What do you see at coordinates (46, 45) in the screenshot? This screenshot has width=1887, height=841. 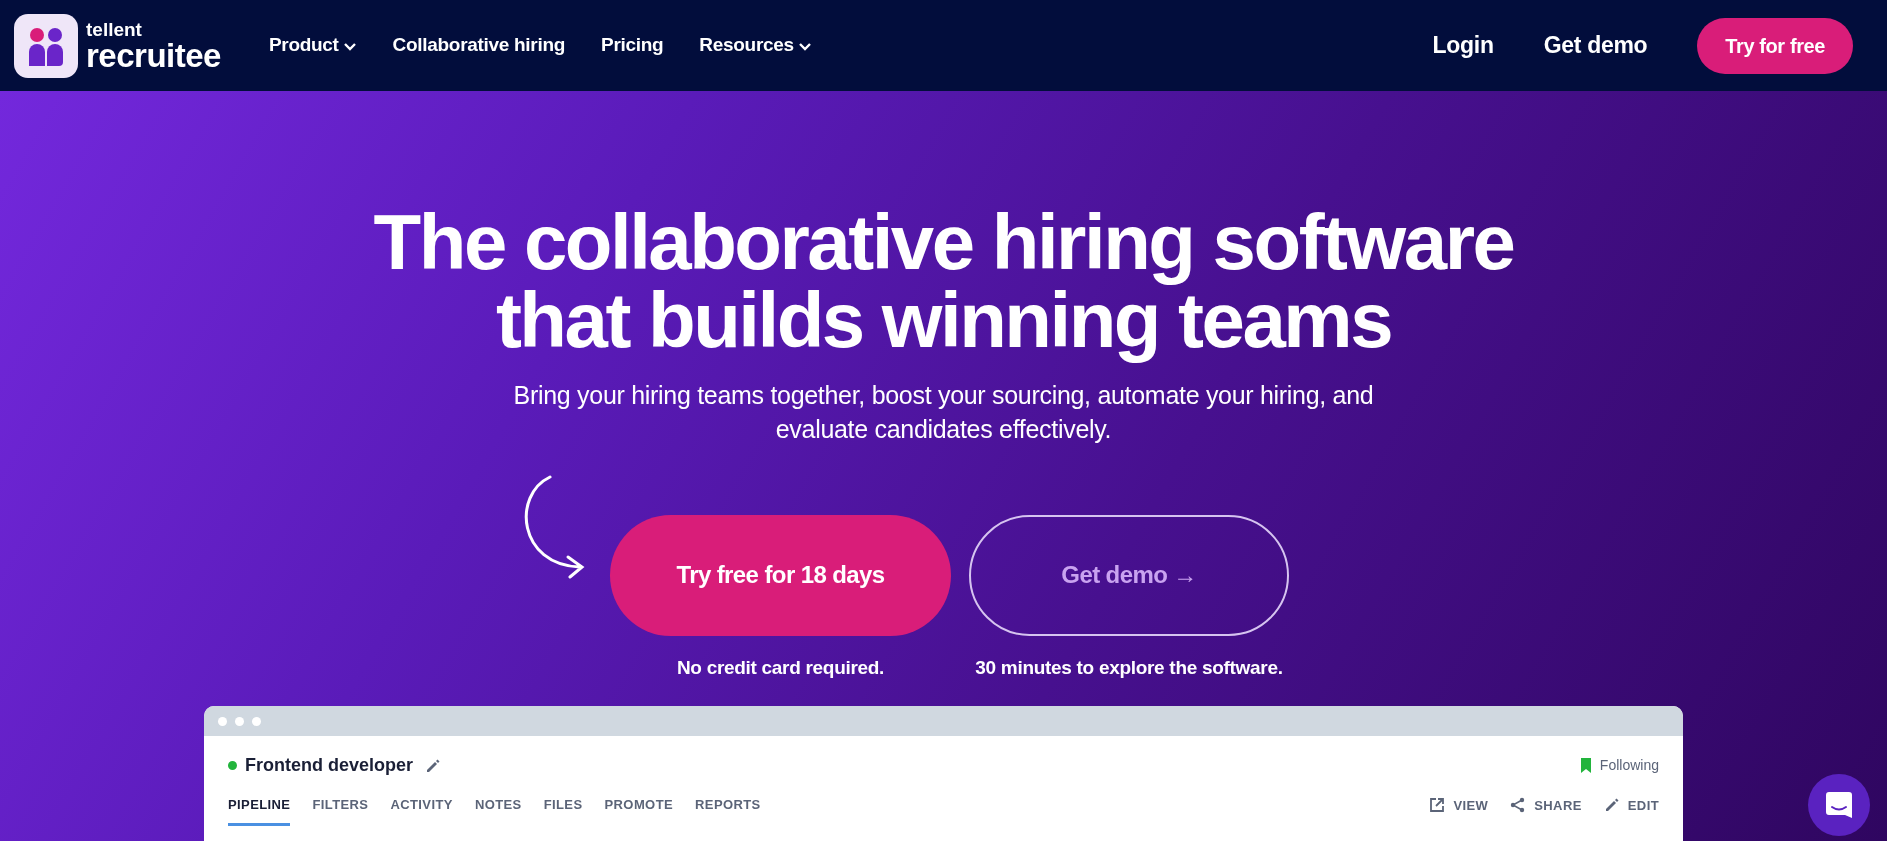 I see `logo-icon` at bounding box center [46, 45].